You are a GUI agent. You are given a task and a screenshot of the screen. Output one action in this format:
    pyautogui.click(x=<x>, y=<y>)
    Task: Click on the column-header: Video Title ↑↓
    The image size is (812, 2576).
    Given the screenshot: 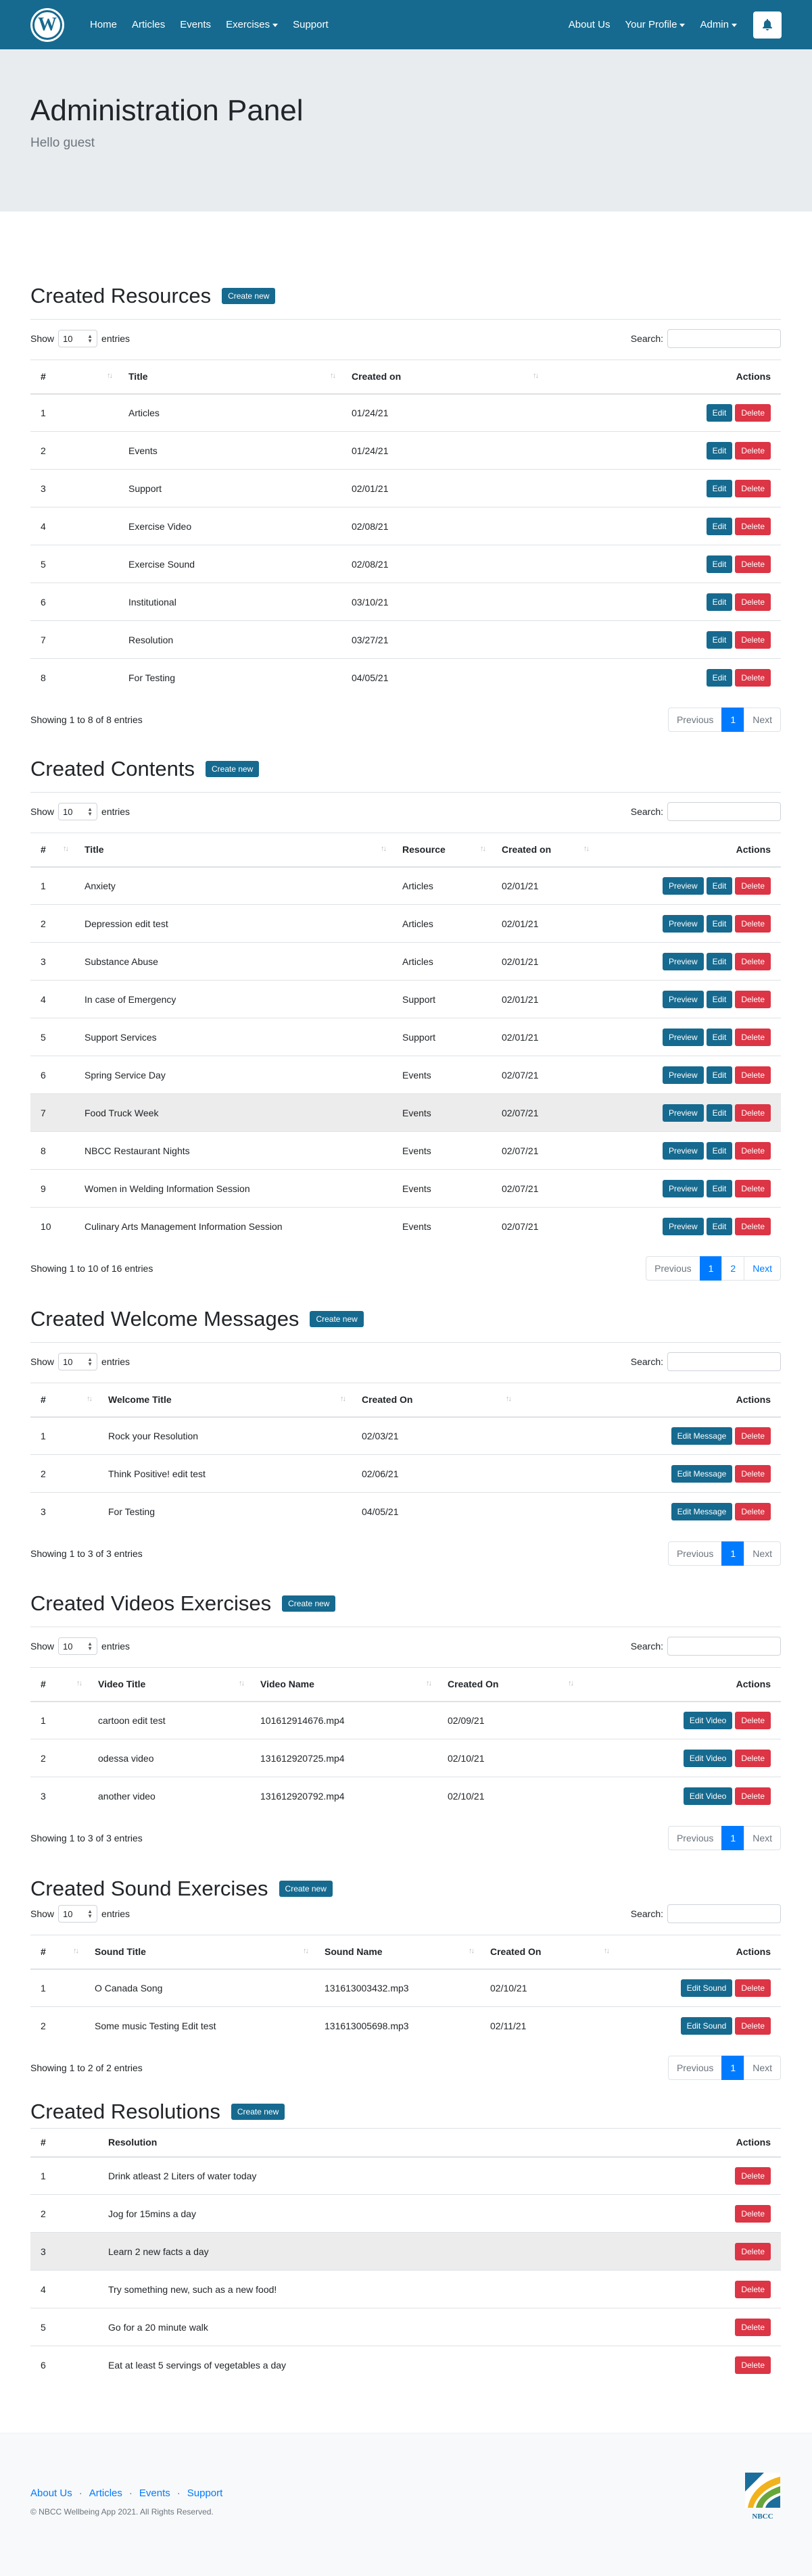 What is the action you would take?
    pyautogui.click(x=169, y=1684)
    